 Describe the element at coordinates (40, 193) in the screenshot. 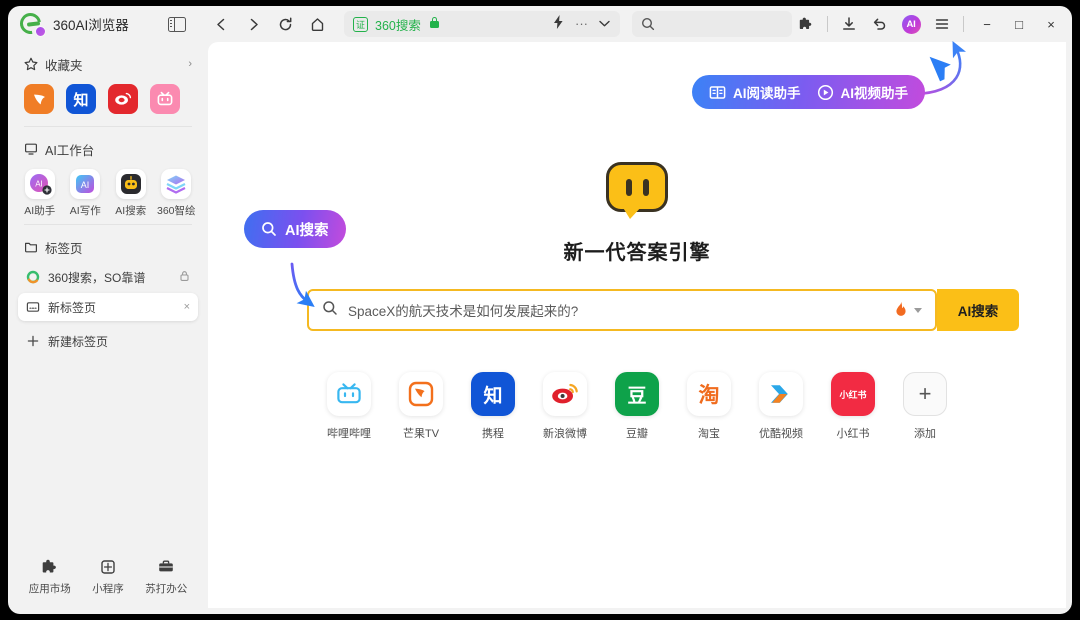

I see `workbench-item-ai-assistant: AI AI助手` at that location.